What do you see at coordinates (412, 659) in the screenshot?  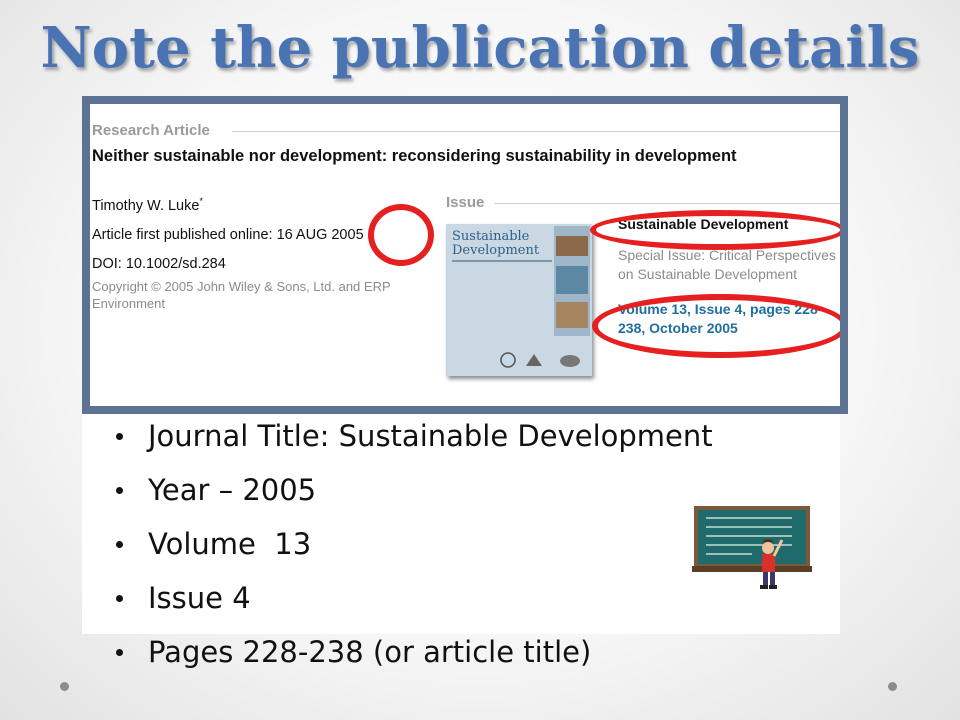 I see `bullet-pages: Pages 228-238 (or article title)` at bounding box center [412, 659].